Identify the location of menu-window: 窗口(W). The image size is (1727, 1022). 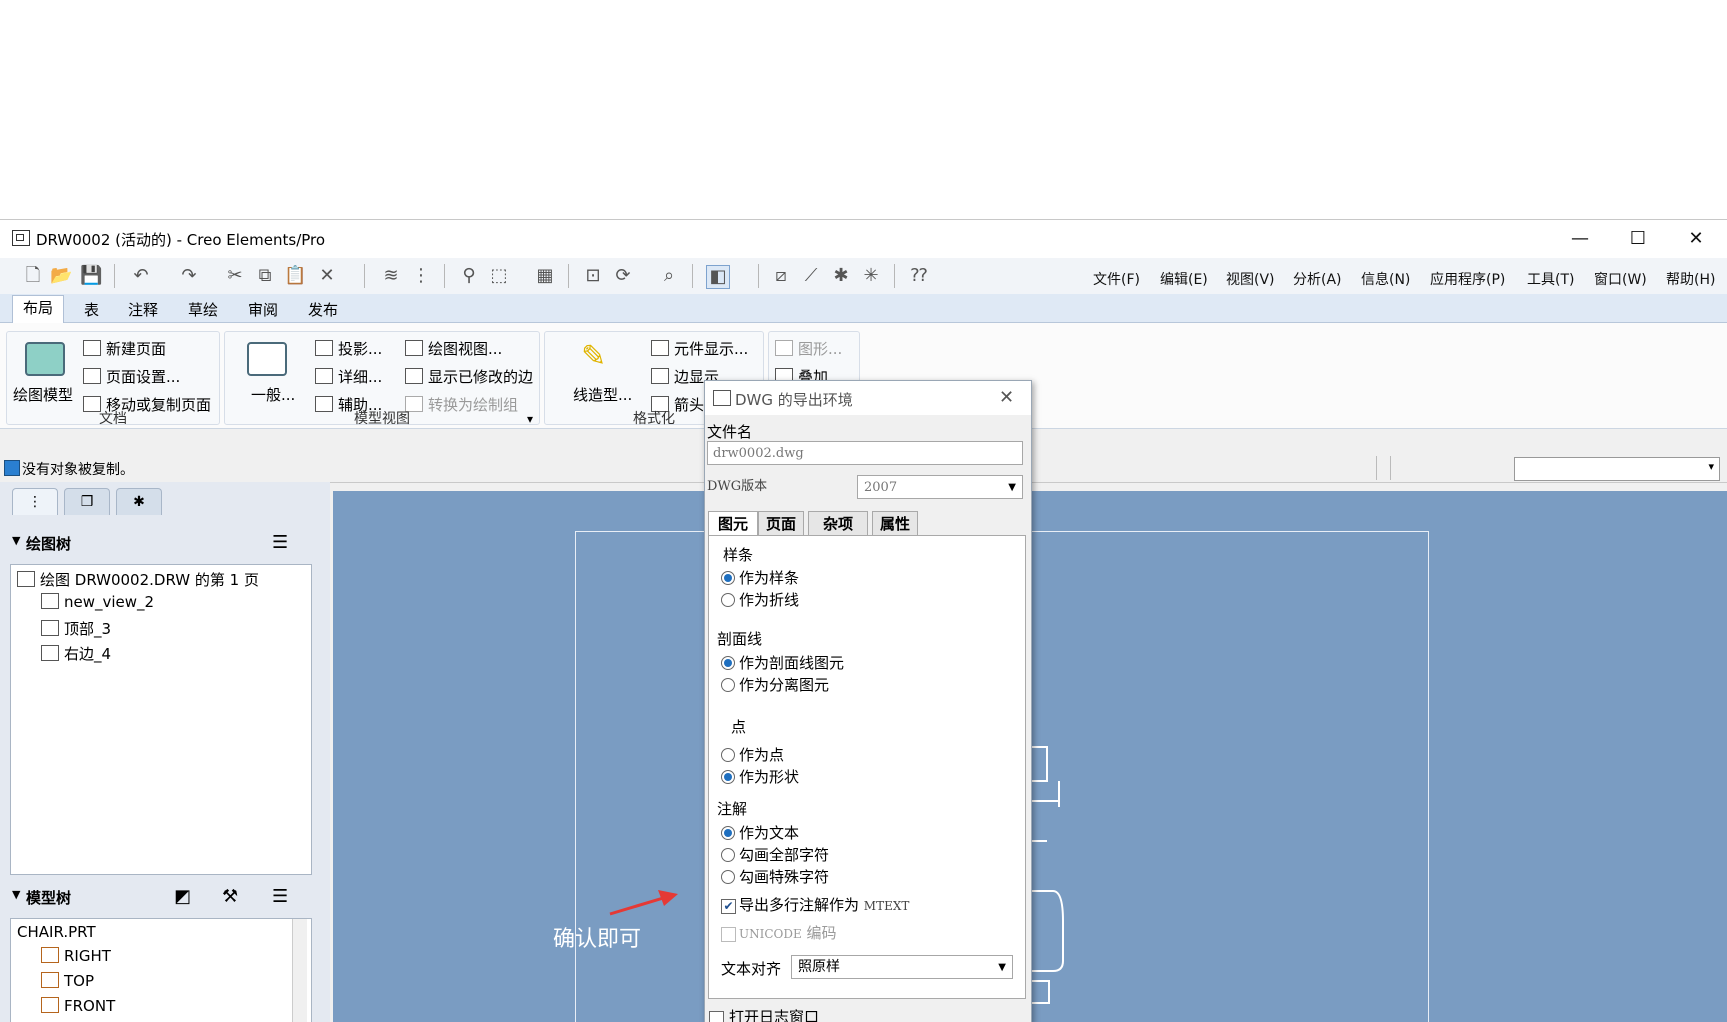
(1620, 279).